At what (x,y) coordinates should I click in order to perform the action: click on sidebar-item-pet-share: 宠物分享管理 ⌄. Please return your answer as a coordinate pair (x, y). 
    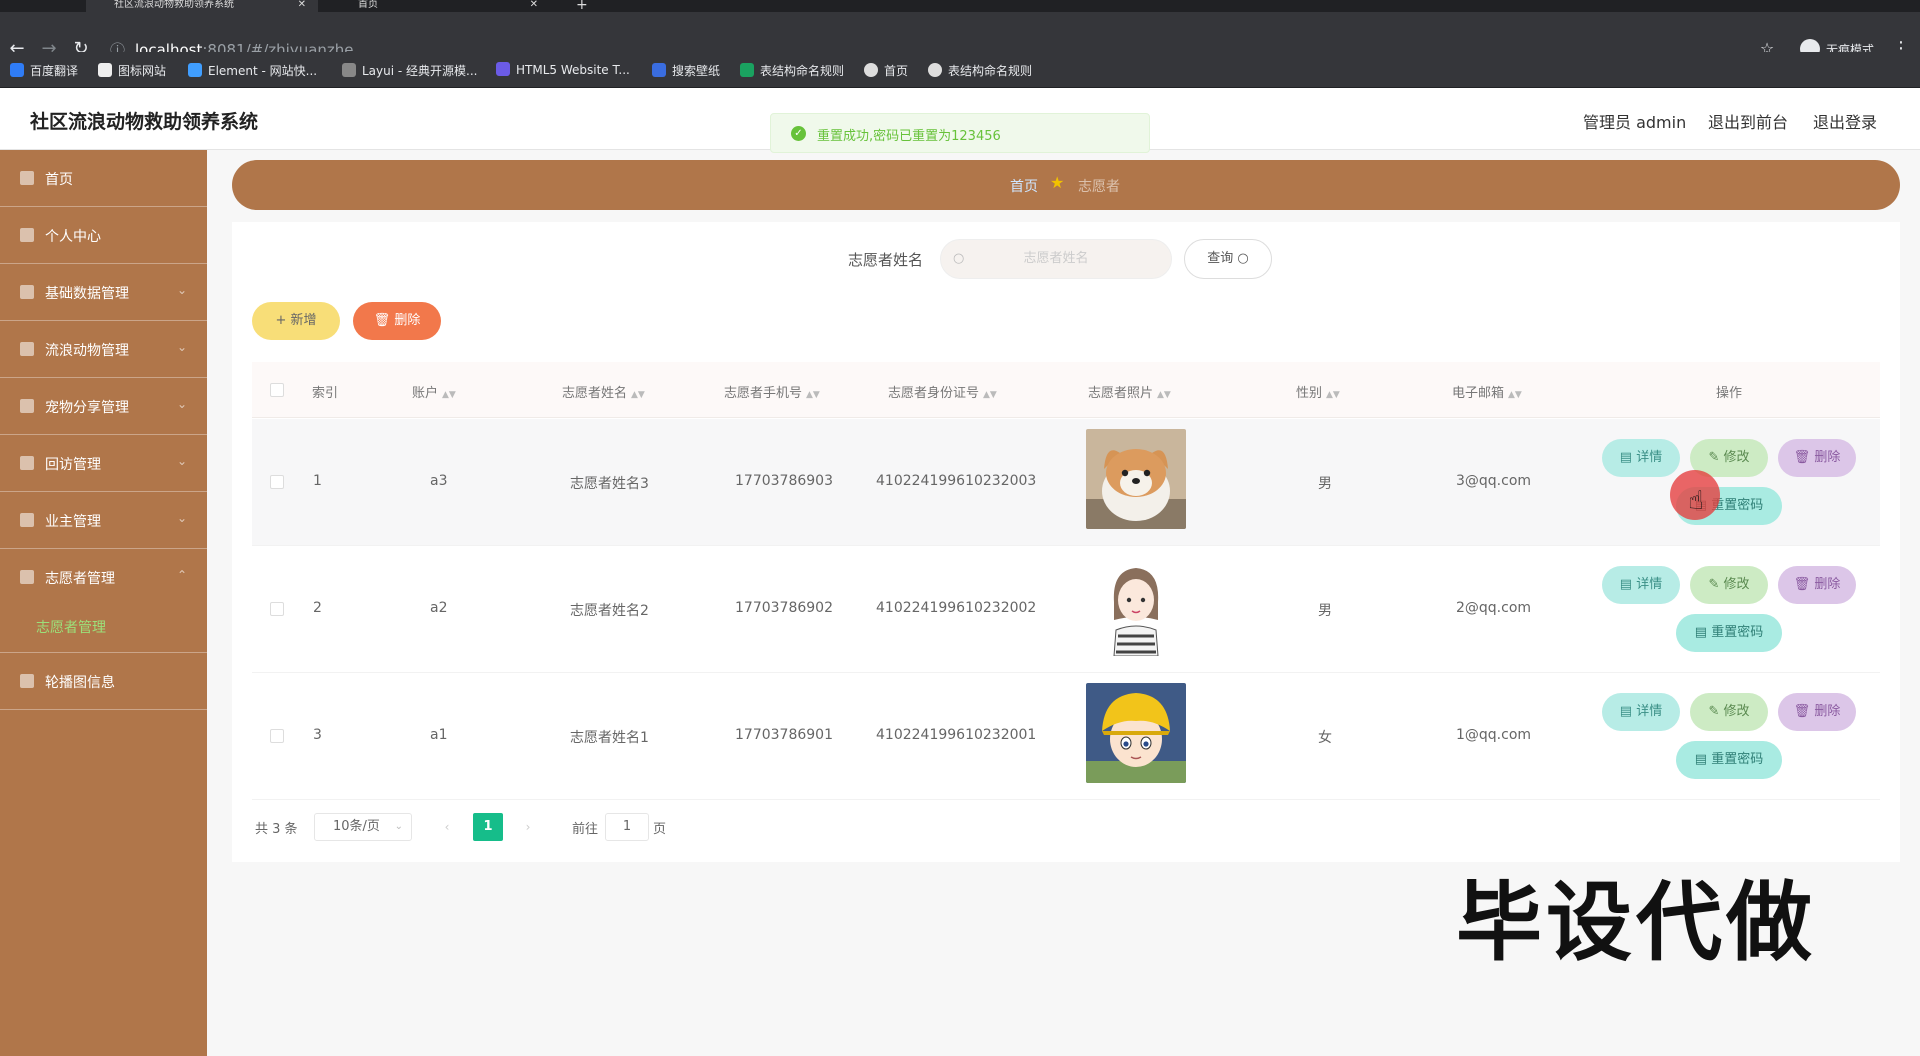
    Looking at the image, I should click on (103, 406).